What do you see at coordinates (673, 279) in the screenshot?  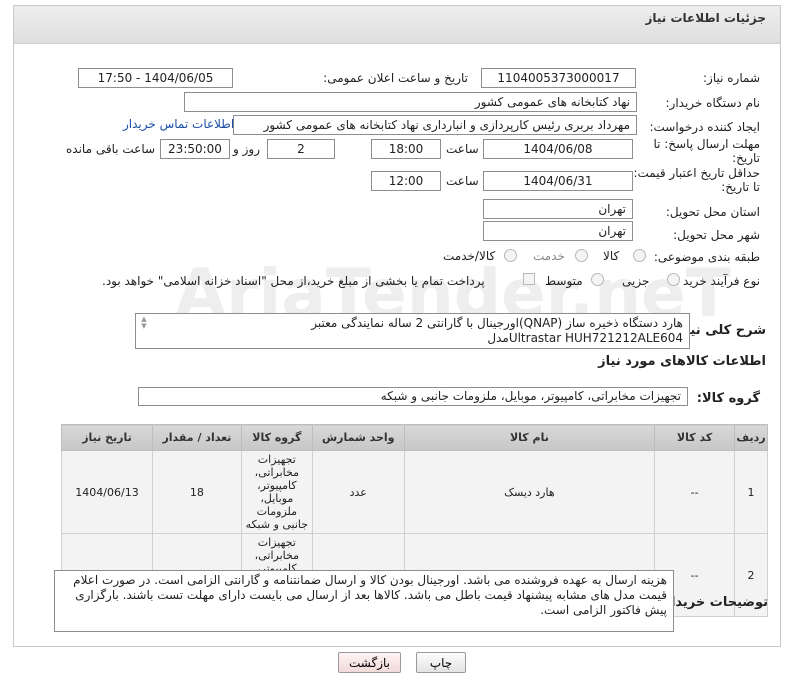 I see `process-minor-radio` at bounding box center [673, 279].